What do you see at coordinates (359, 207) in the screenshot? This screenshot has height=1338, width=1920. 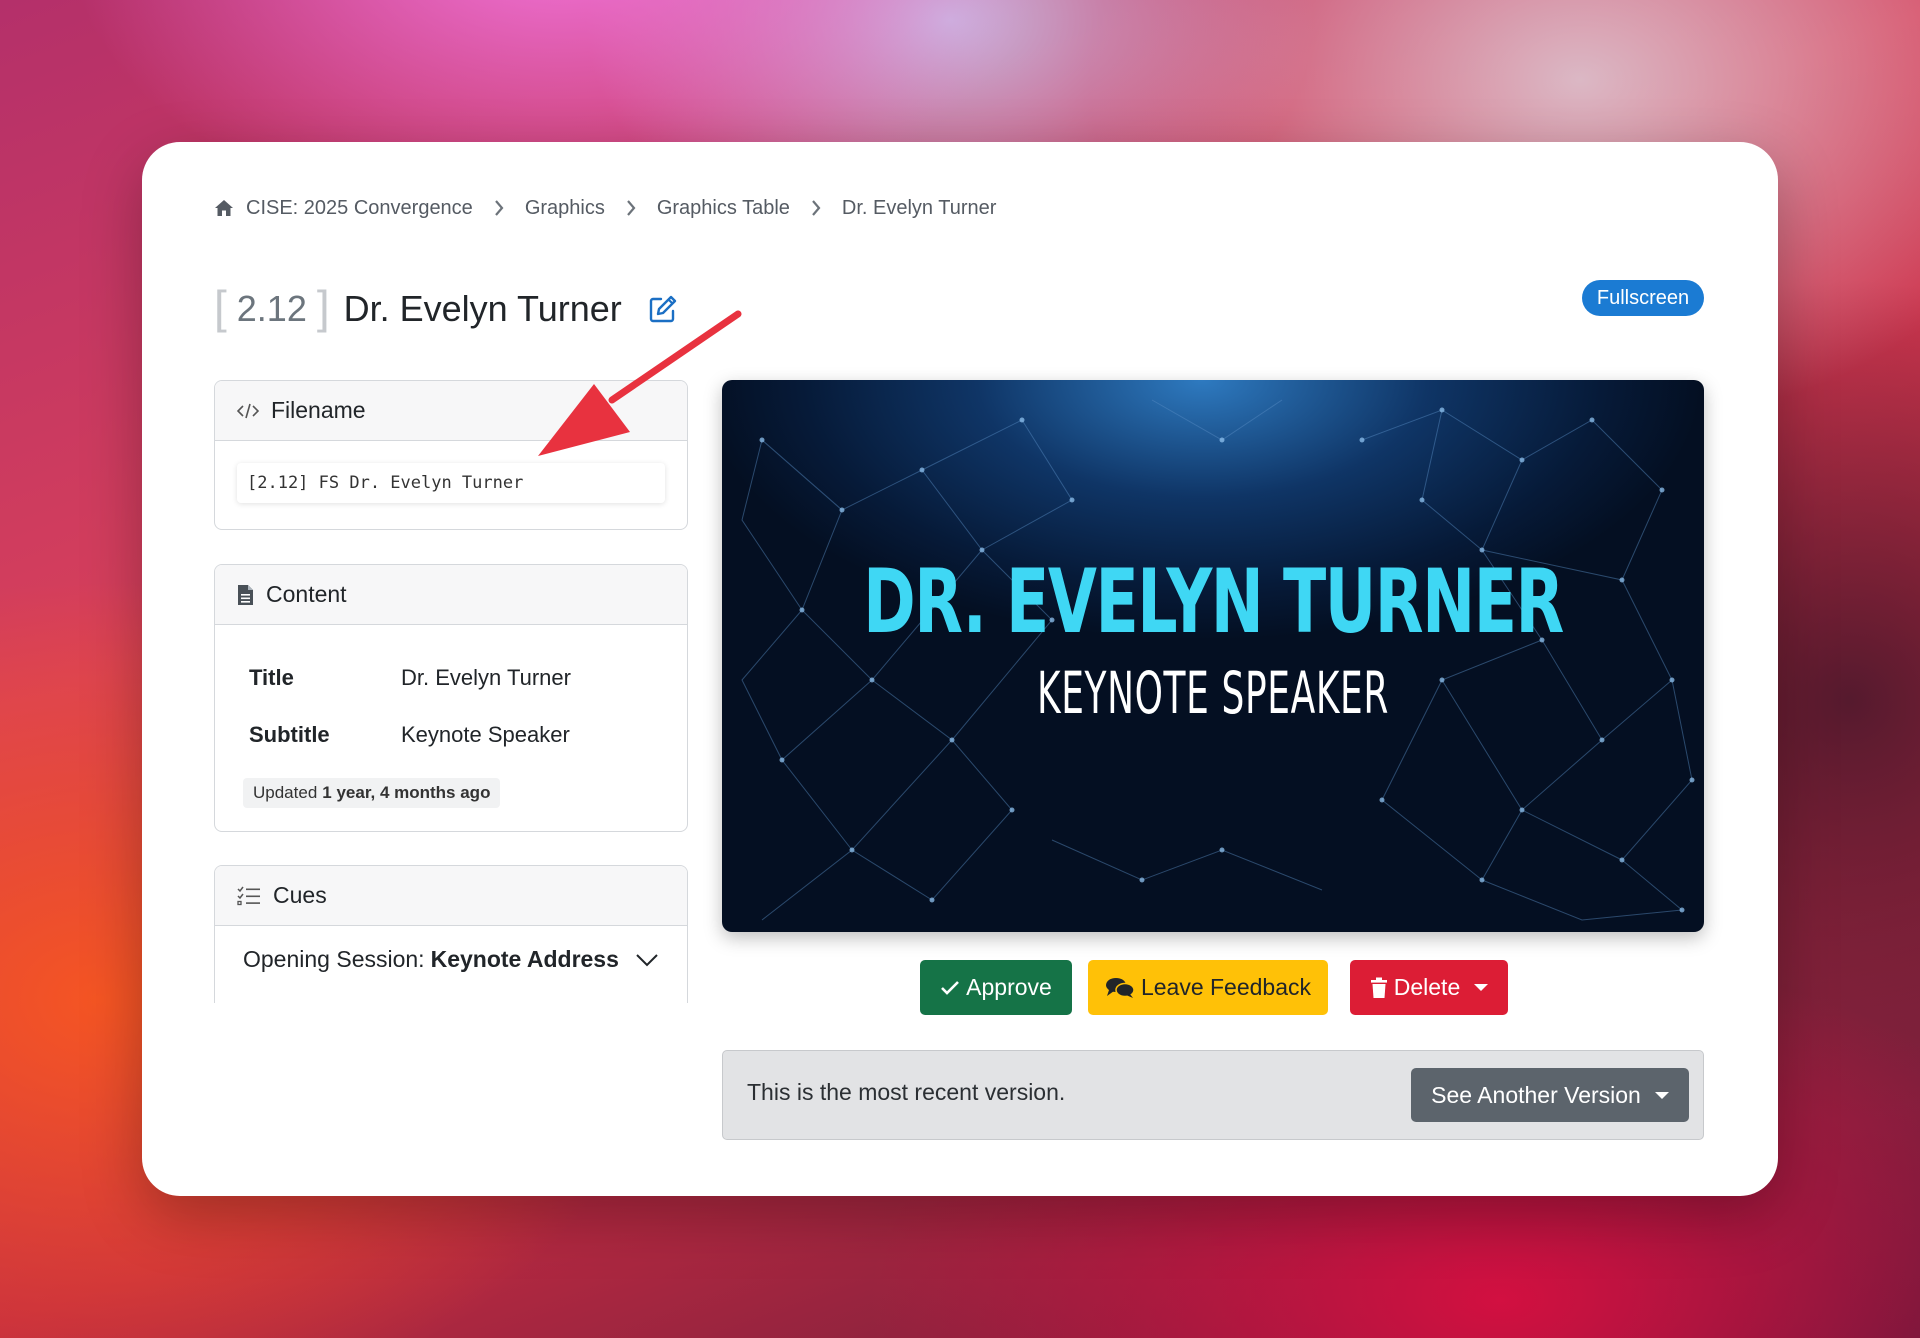 I see `breadcrumb-label: CISE: 2025 Convergence` at bounding box center [359, 207].